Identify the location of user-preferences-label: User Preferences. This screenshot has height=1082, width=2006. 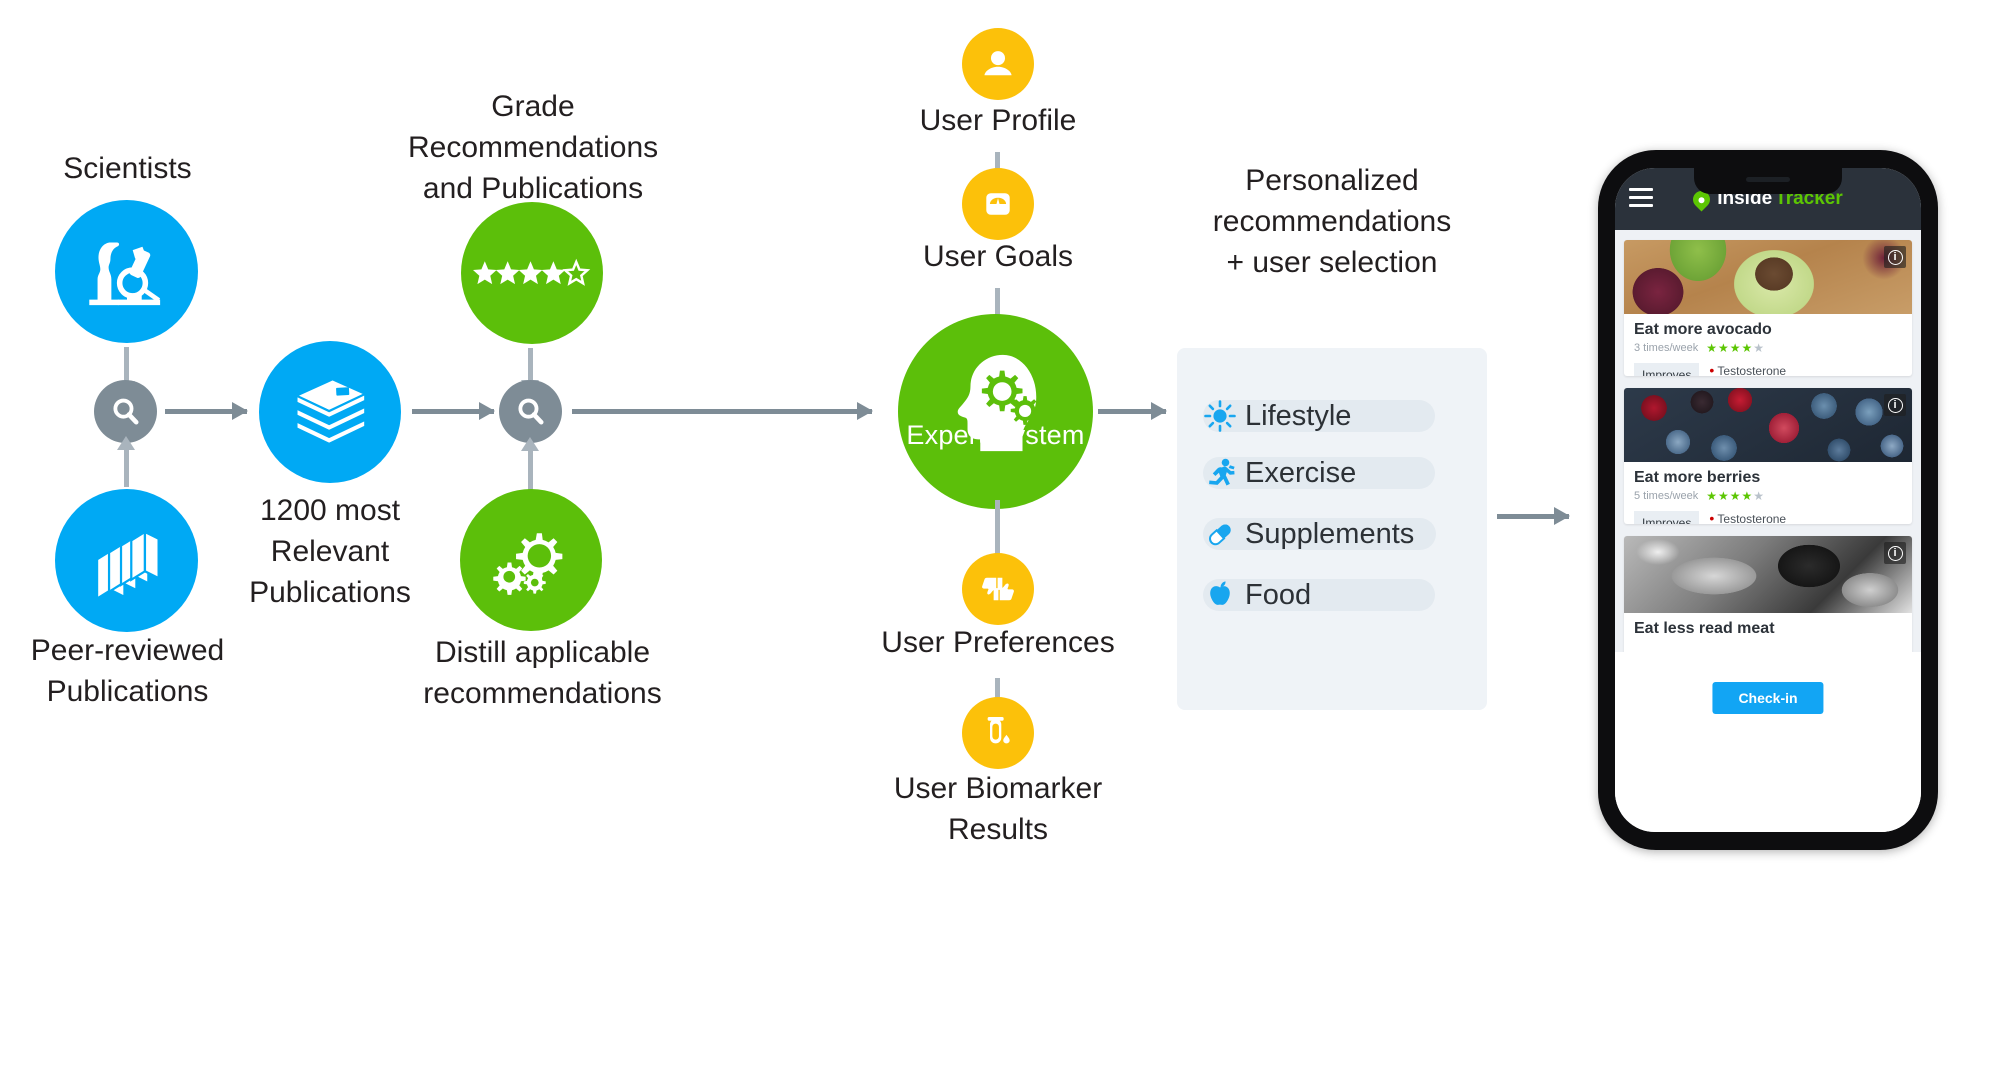
(998, 642).